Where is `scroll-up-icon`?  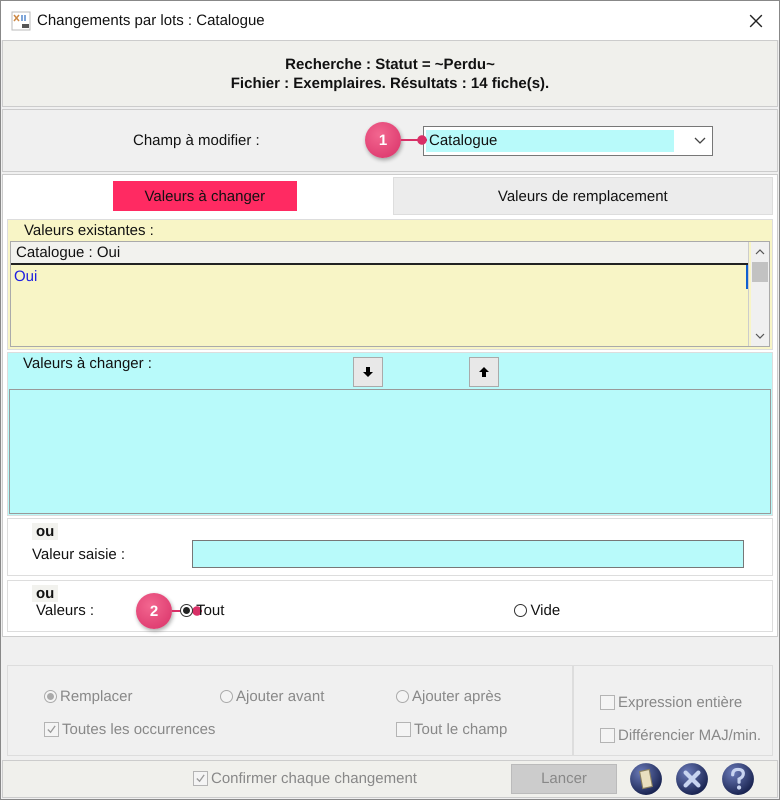 scroll-up-icon is located at coordinates (760, 252).